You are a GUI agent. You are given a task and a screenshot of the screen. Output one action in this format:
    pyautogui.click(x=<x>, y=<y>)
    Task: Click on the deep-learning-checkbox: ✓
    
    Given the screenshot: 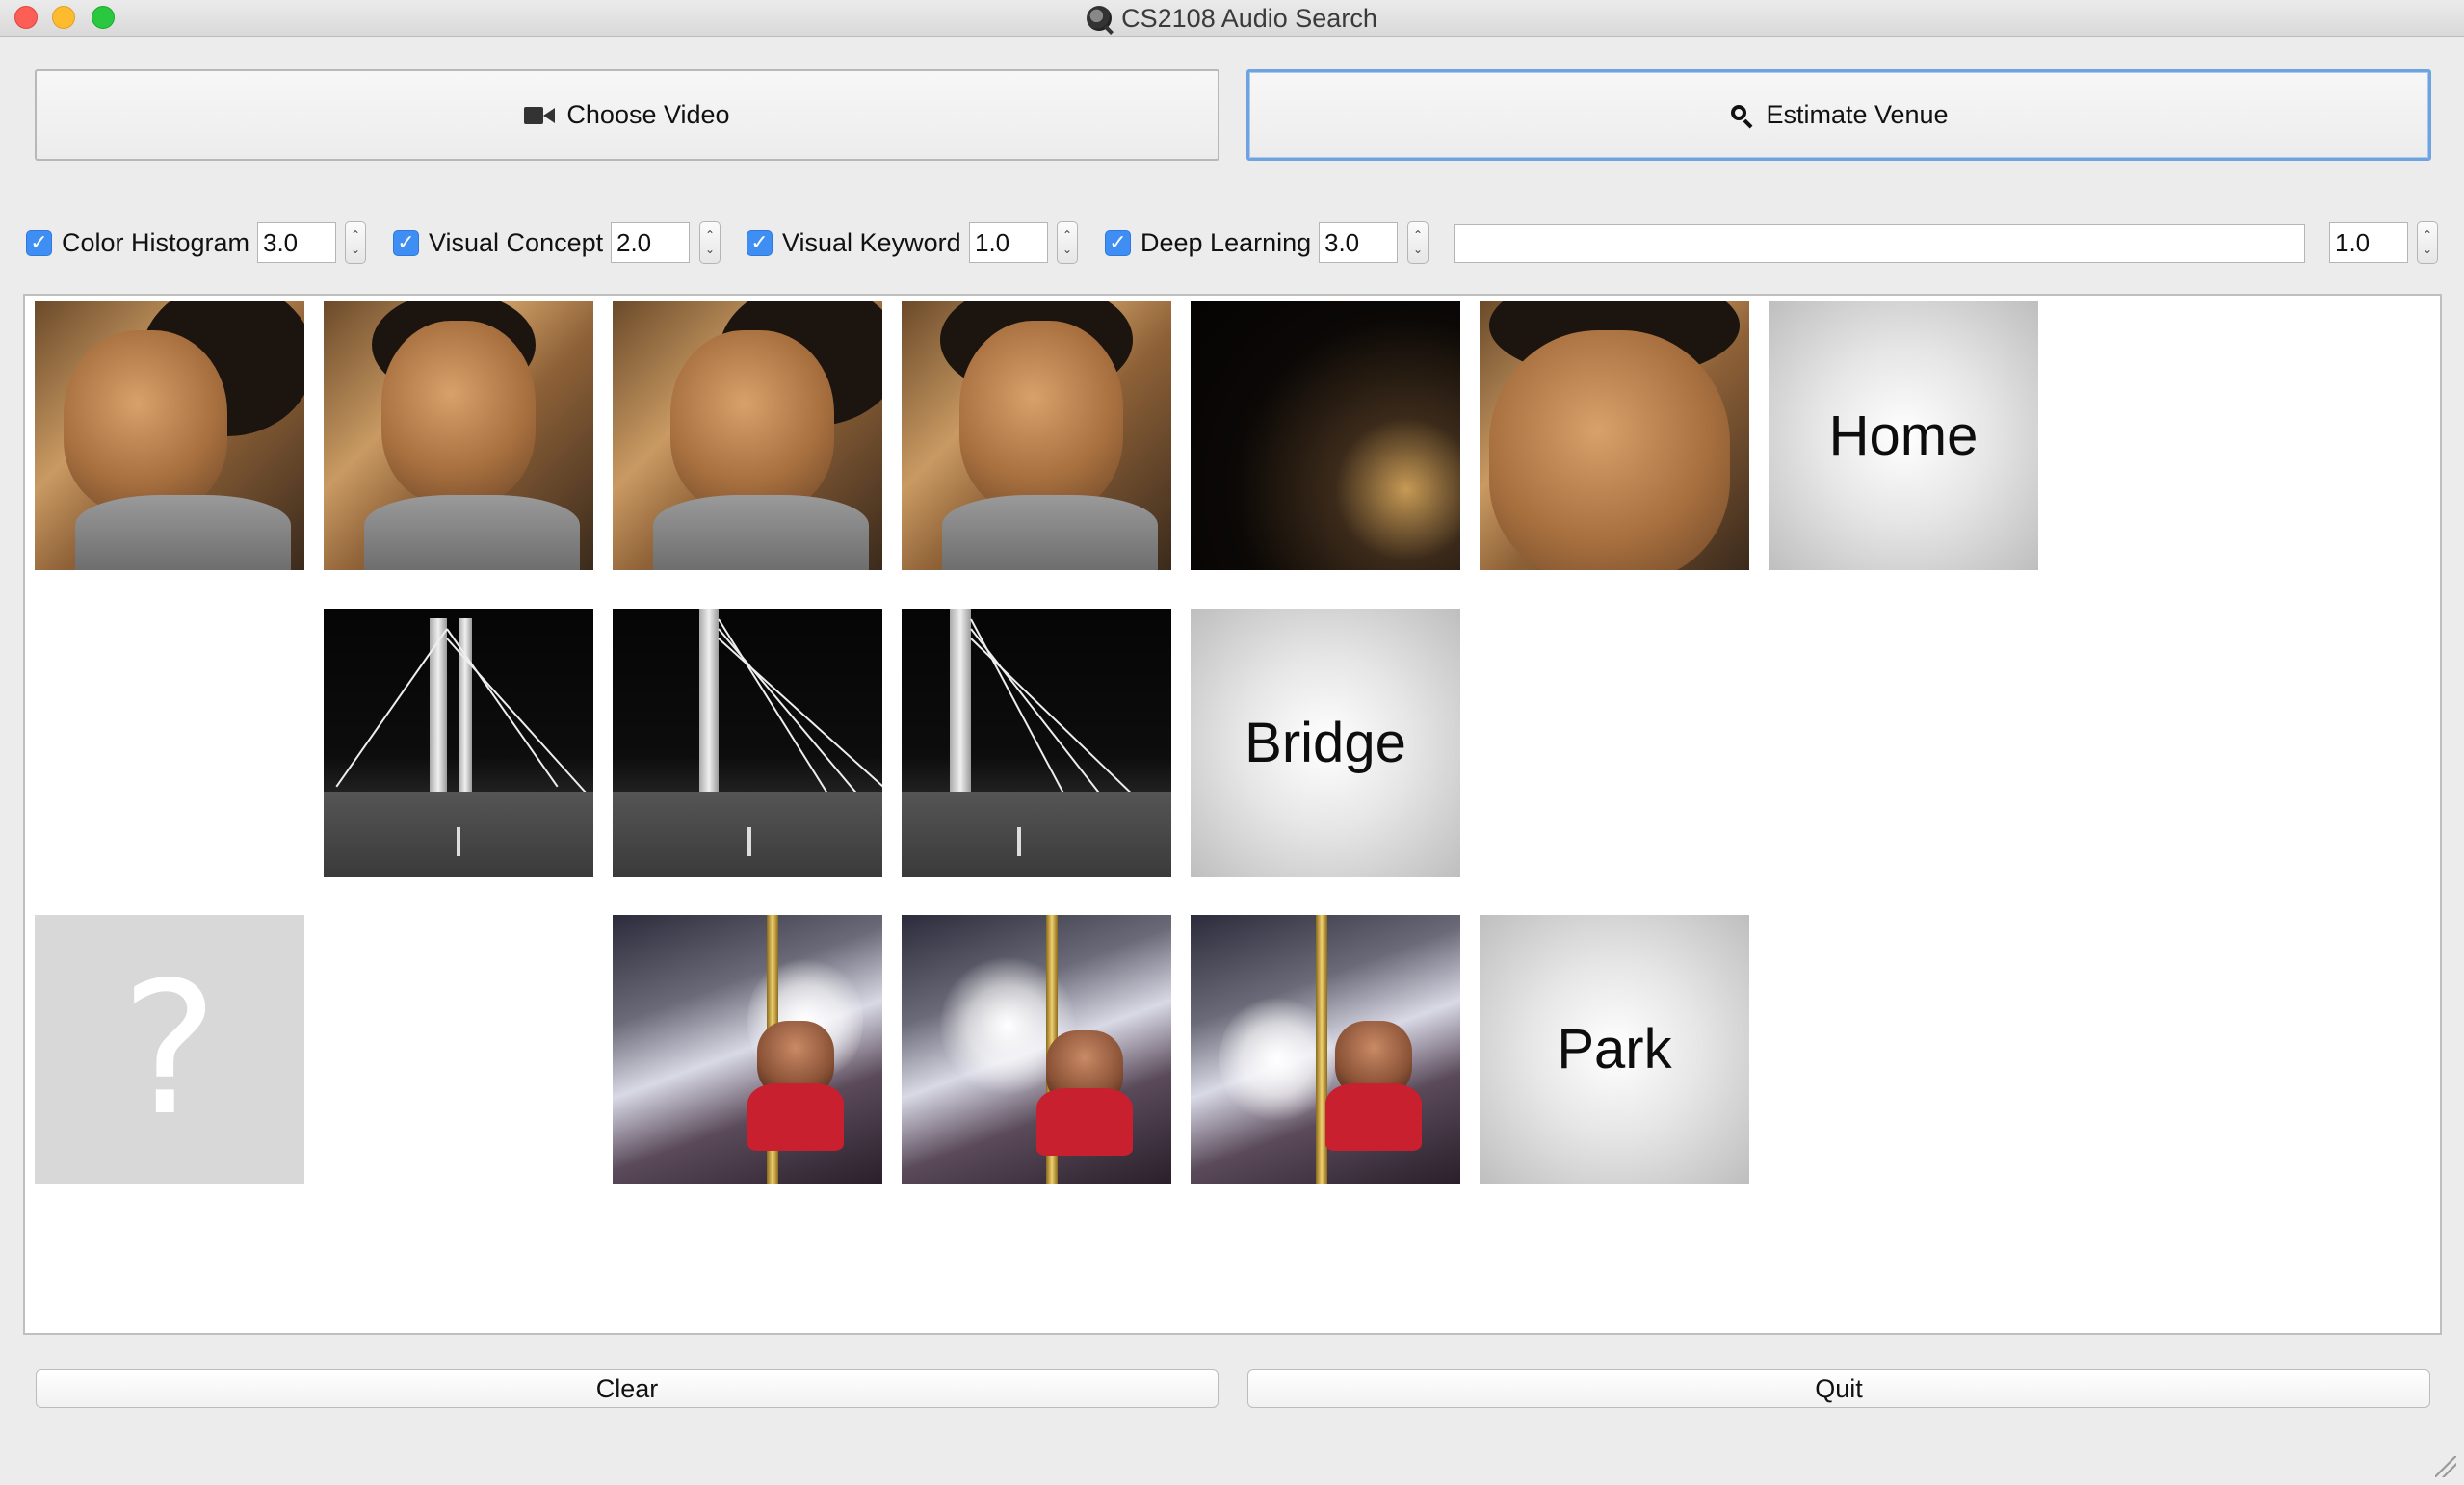 What is the action you would take?
    pyautogui.click(x=1118, y=242)
    